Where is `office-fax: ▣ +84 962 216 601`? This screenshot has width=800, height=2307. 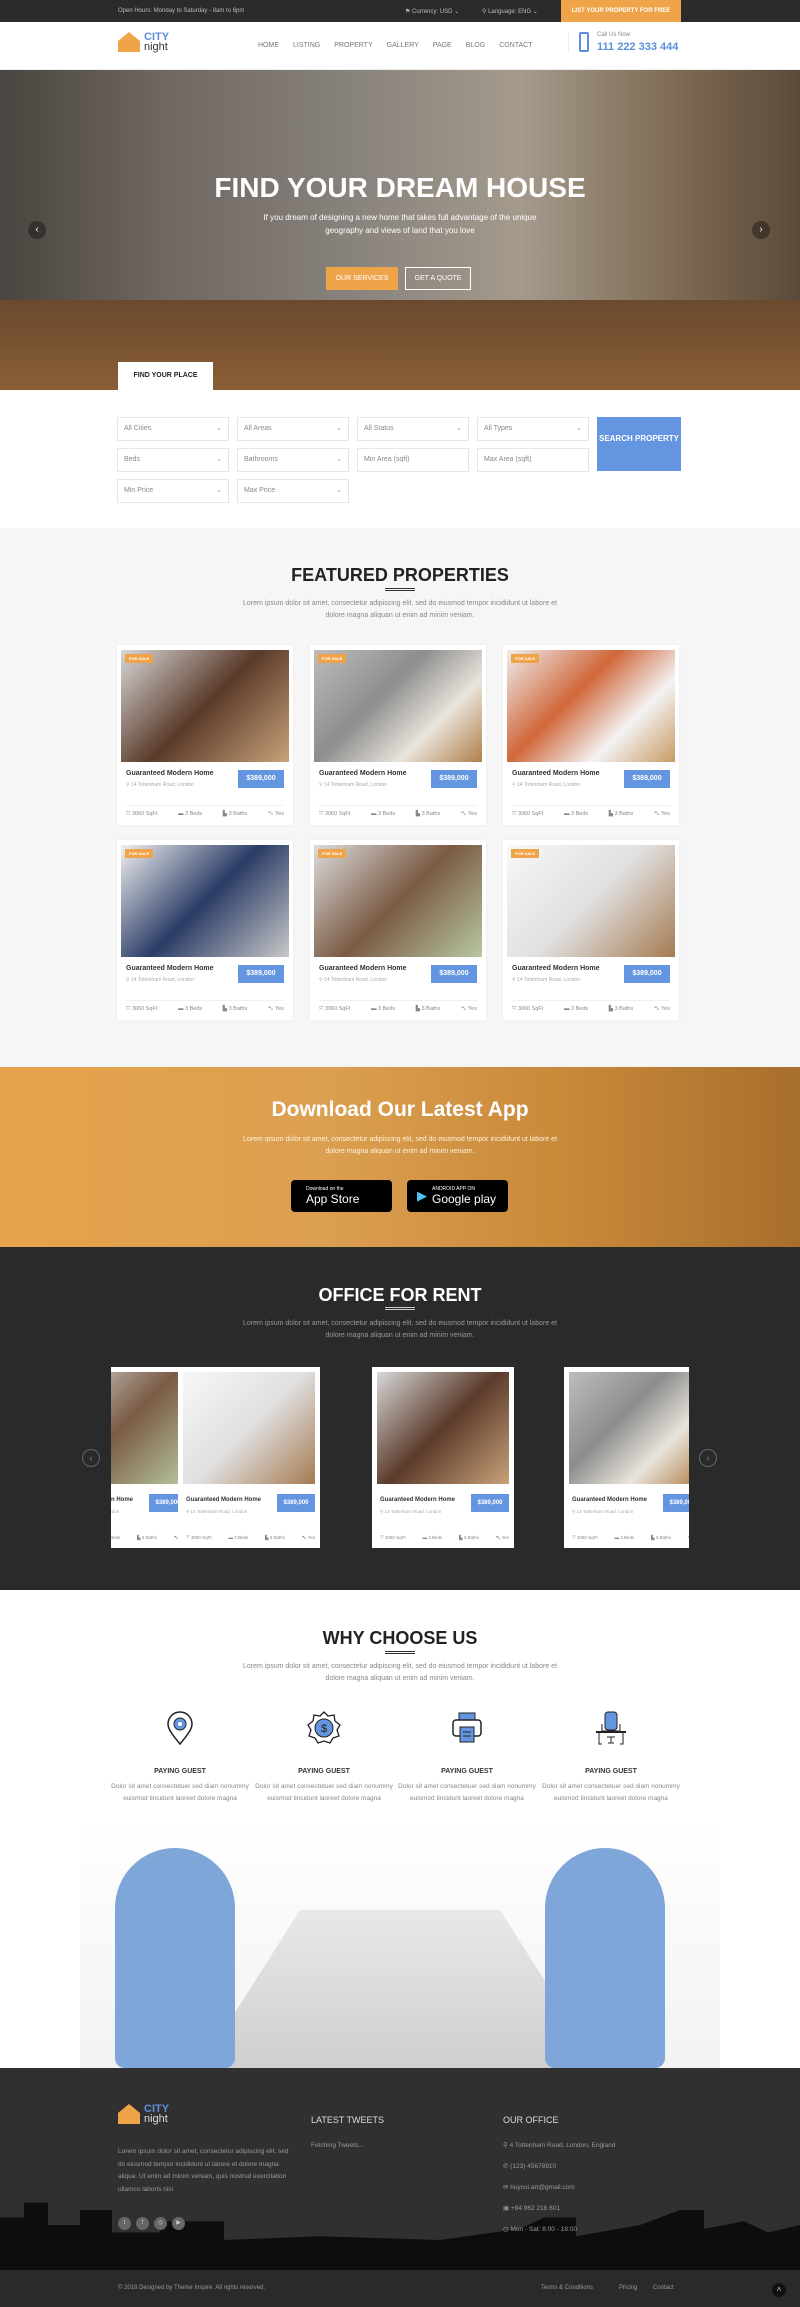 office-fax: ▣ +84 962 216 601 is located at coordinates (531, 2209).